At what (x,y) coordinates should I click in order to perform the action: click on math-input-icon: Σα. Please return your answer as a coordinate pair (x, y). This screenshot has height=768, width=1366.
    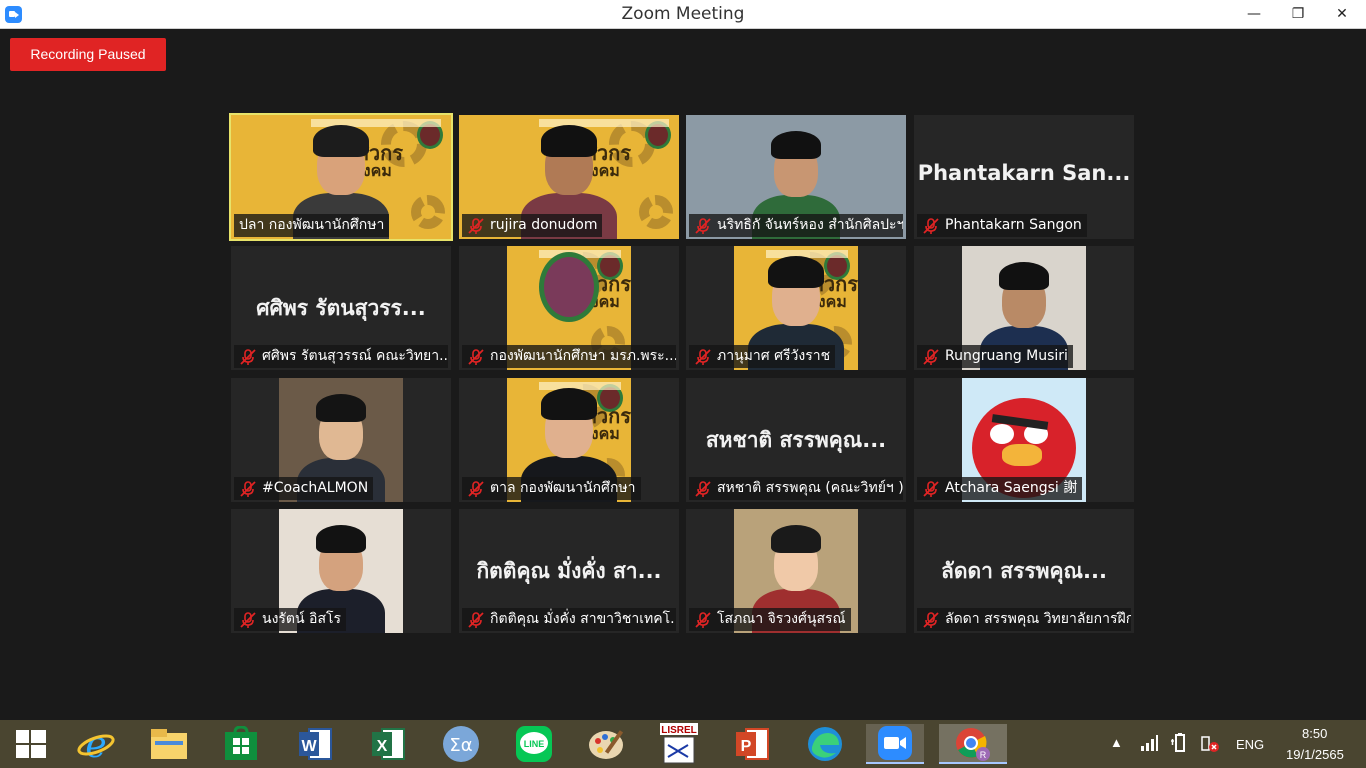
    Looking at the image, I should click on (461, 744).